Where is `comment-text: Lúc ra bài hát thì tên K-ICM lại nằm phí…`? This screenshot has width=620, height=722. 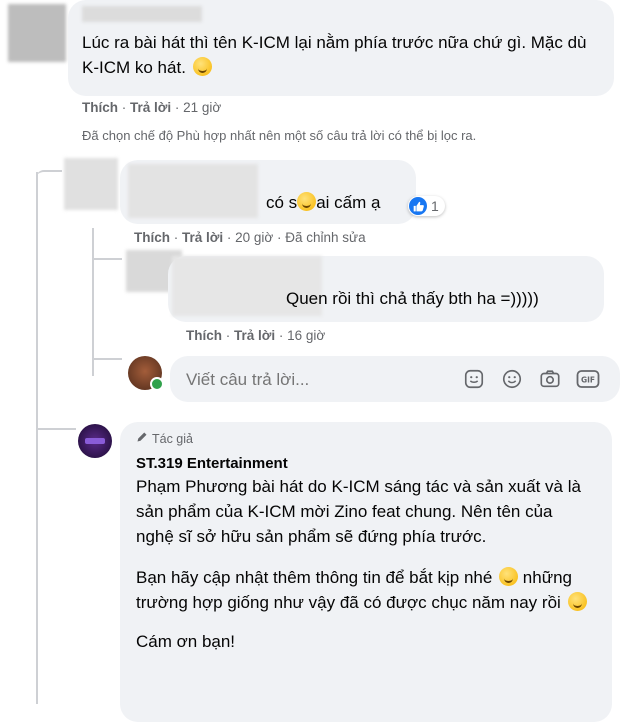 comment-text: Lúc ra bài hát thì tên K-ICM lại nằm phí… is located at coordinates (342, 55).